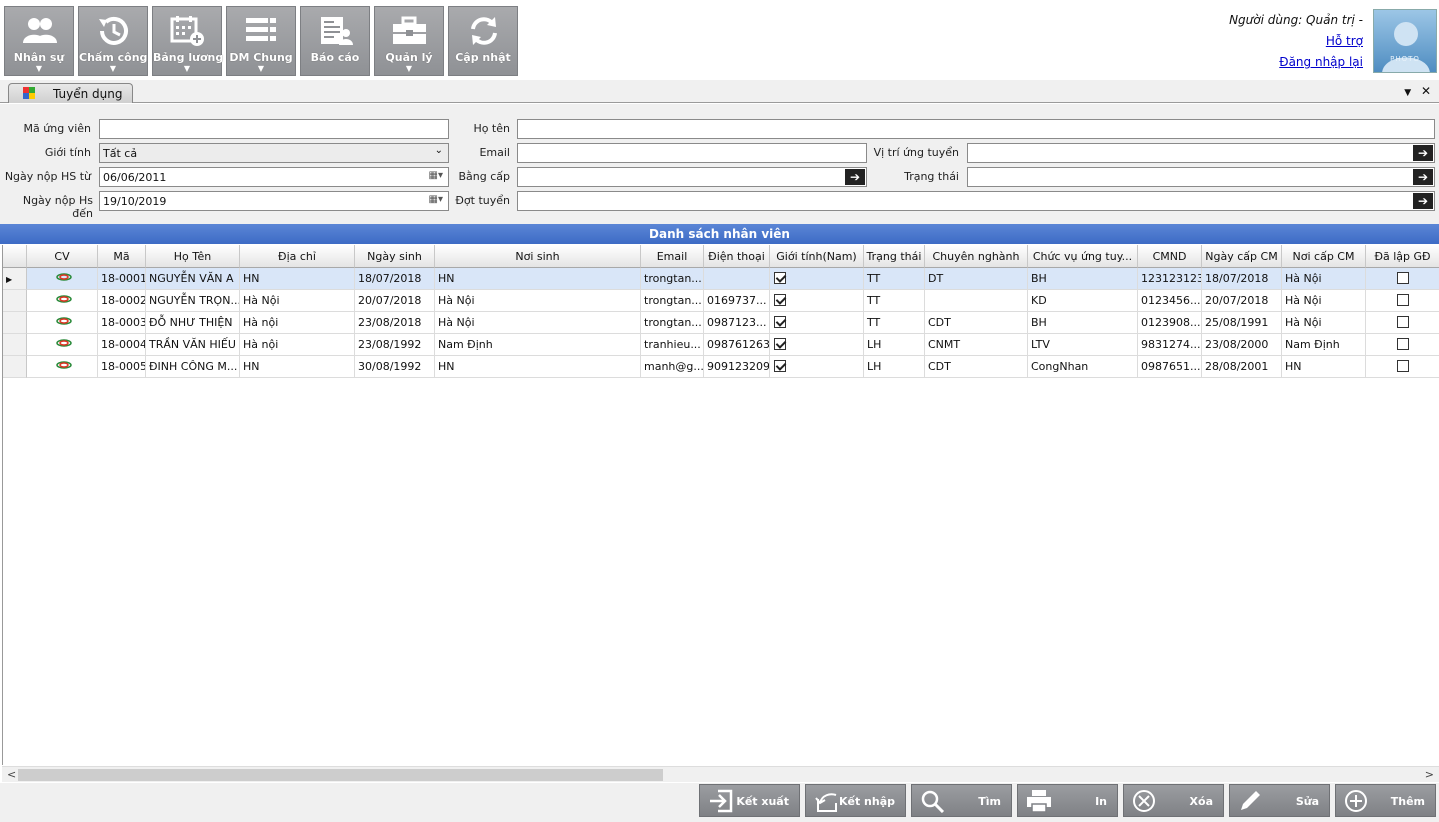 The image size is (1439, 822). Describe the element at coordinates (737, 256) in the screenshot. I see `column-header: Điện thoại` at that location.